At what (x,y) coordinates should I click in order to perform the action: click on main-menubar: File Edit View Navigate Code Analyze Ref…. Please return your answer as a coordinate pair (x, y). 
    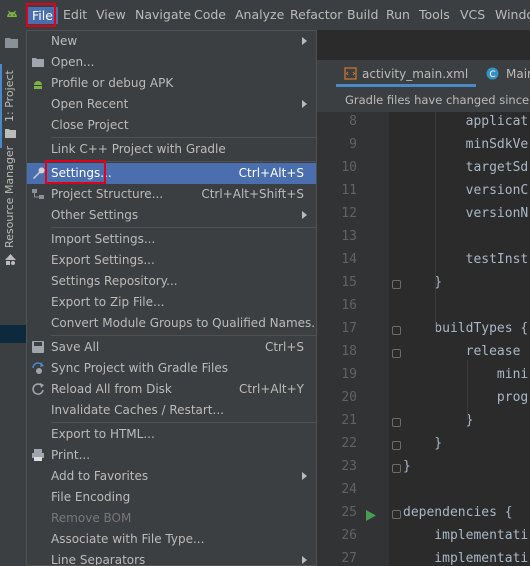
    Looking at the image, I should click on (265, 15).